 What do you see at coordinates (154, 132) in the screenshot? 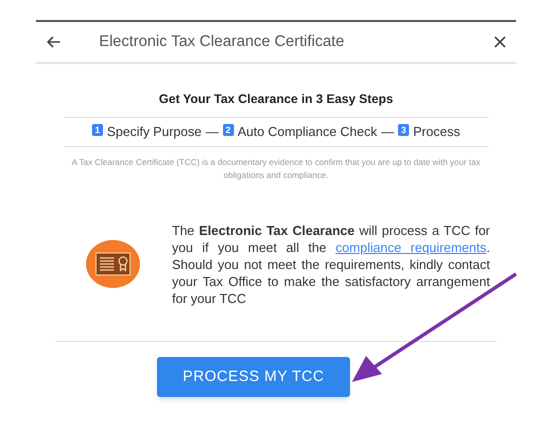
I see `step-label: Specify Purpose` at bounding box center [154, 132].